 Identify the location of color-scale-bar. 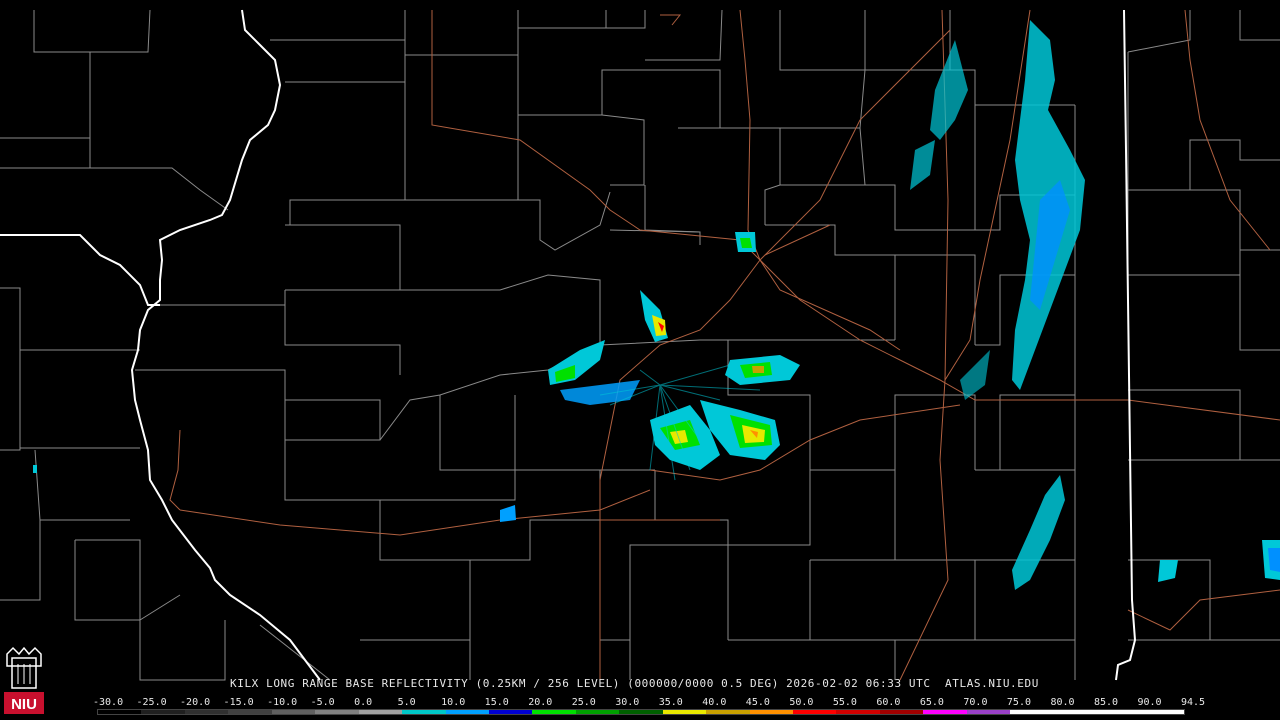
(641, 712).